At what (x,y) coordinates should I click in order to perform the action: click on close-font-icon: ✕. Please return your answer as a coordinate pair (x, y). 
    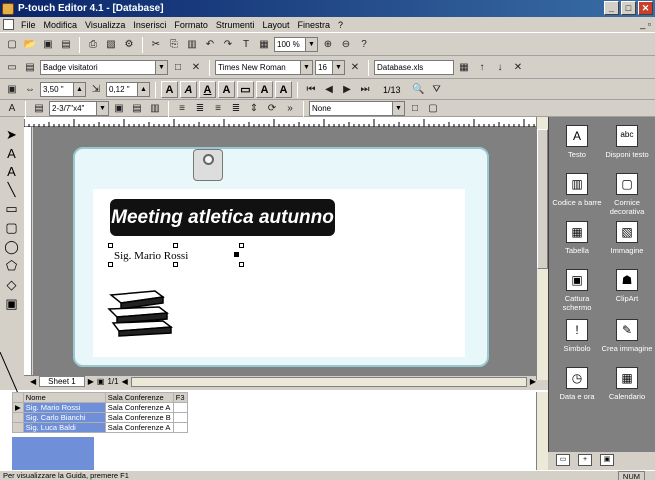
    Looking at the image, I should click on (355, 68).